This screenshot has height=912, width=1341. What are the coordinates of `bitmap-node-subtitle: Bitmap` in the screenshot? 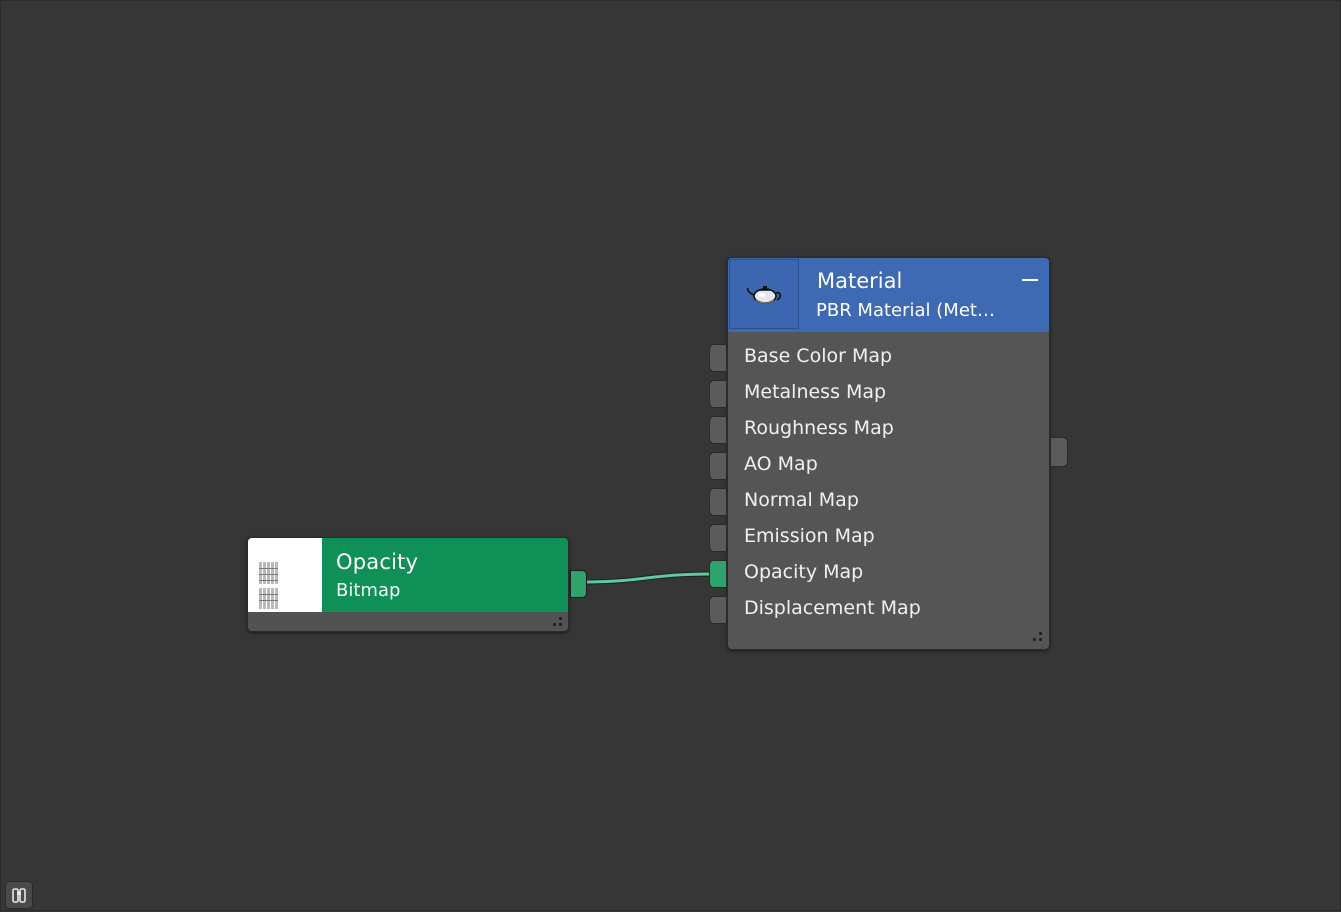 It's located at (368, 590).